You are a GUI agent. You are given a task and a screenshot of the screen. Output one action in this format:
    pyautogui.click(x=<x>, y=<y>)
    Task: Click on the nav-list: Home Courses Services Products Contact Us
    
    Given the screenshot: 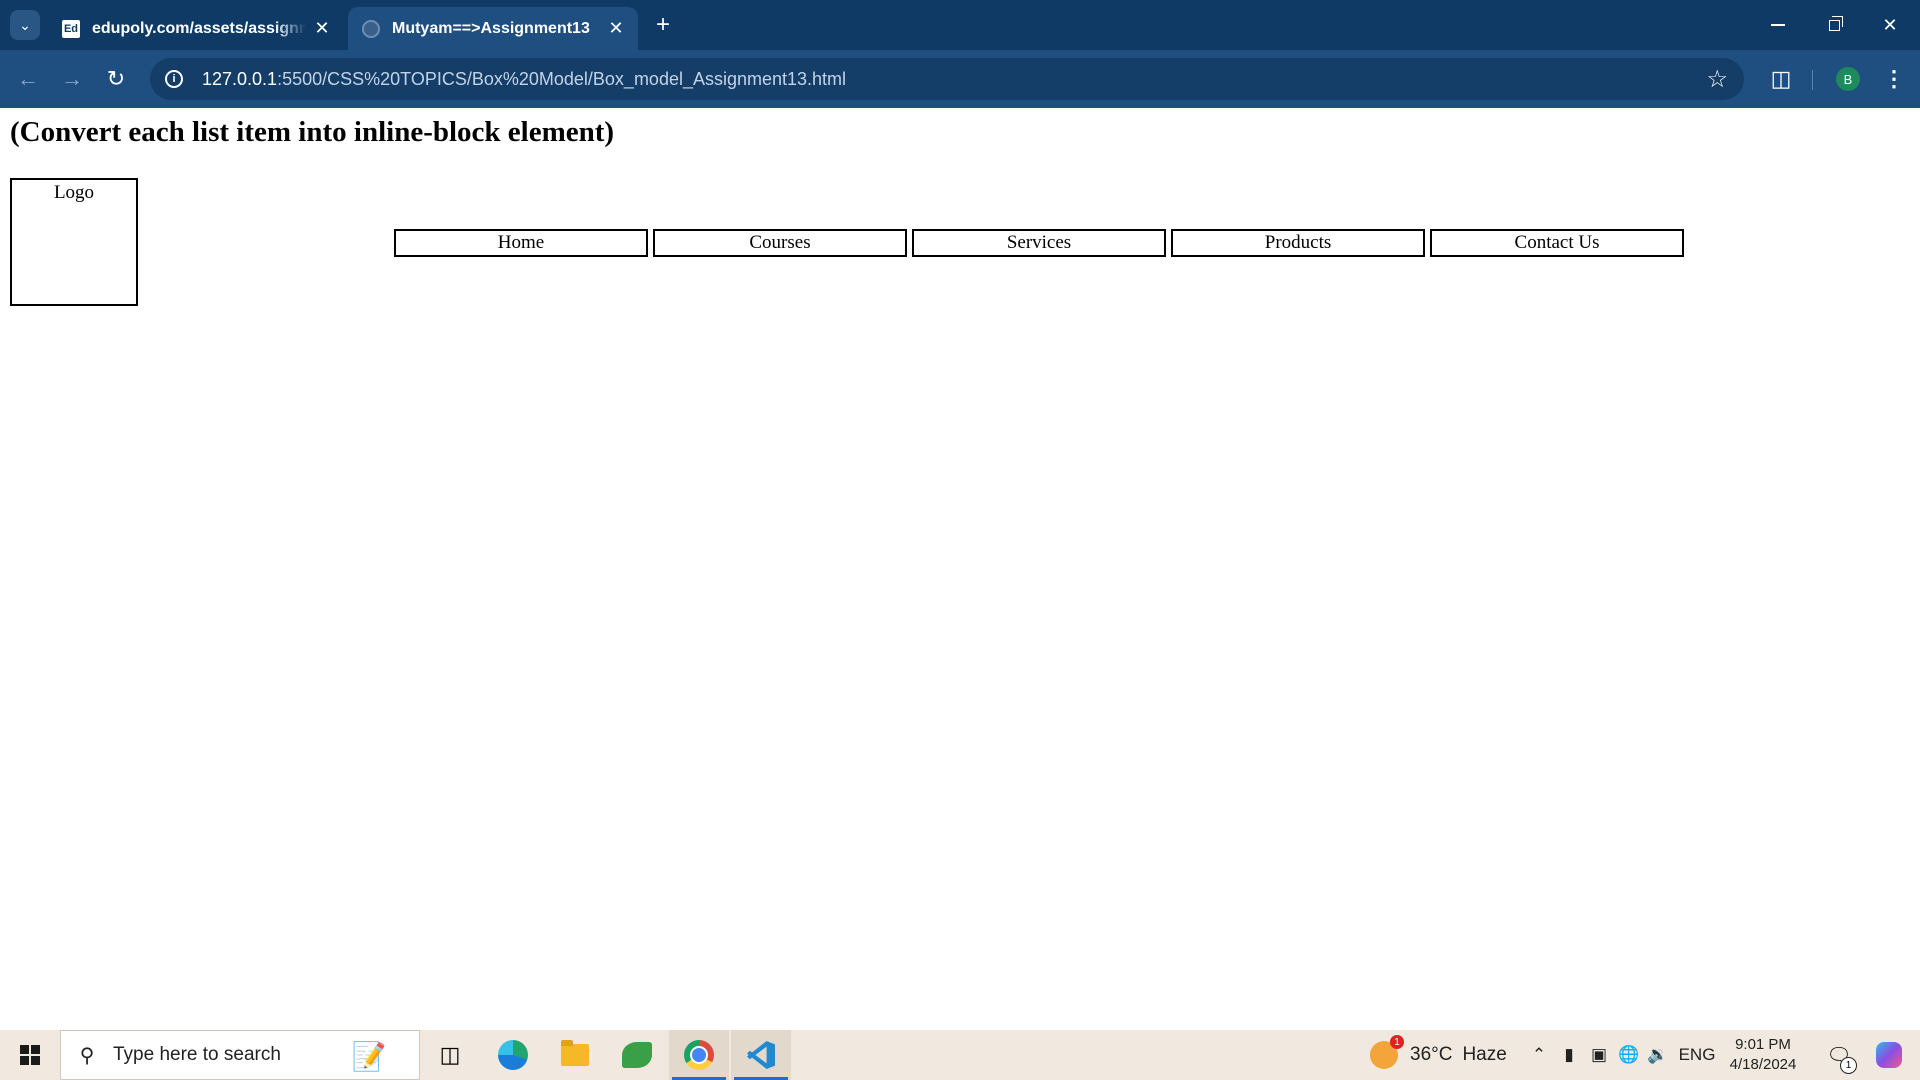 What is the action you would take?
    pyautogui.click(x=1041, y=243)
    